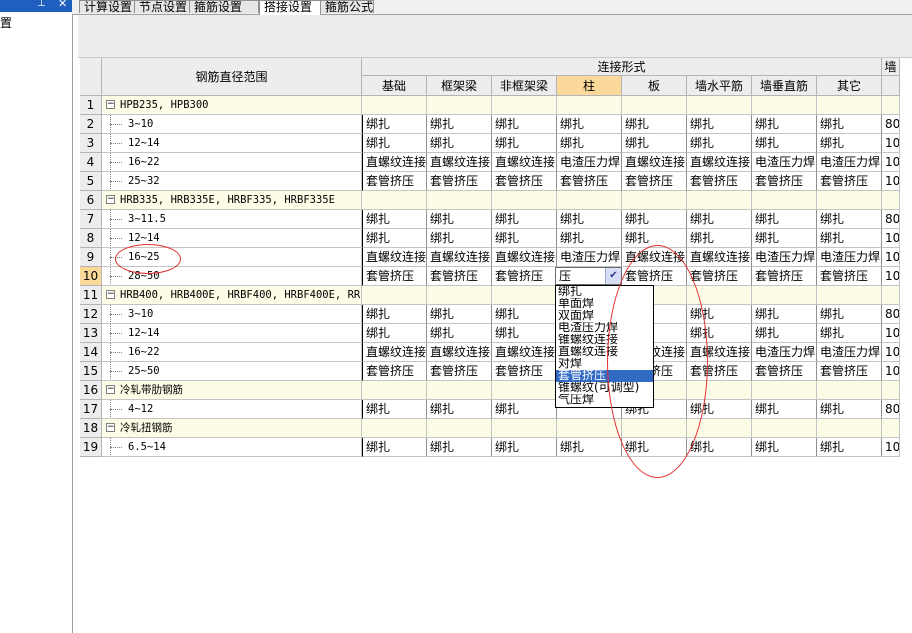  Describe the element at coordinates (41, 4) in the screenshot. I see `pin-icon: ⊥` at that location.